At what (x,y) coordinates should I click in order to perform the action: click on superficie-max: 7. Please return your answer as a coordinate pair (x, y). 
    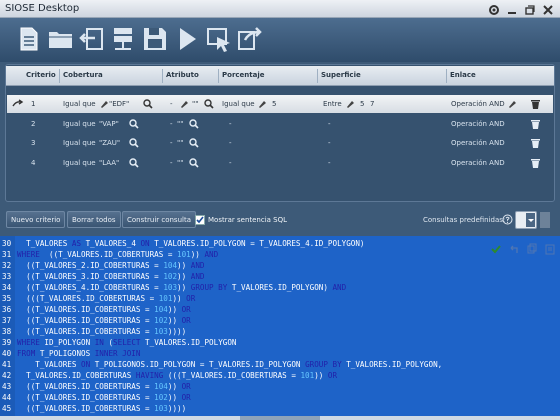
    Looking at the image, I should click on (372, 104).